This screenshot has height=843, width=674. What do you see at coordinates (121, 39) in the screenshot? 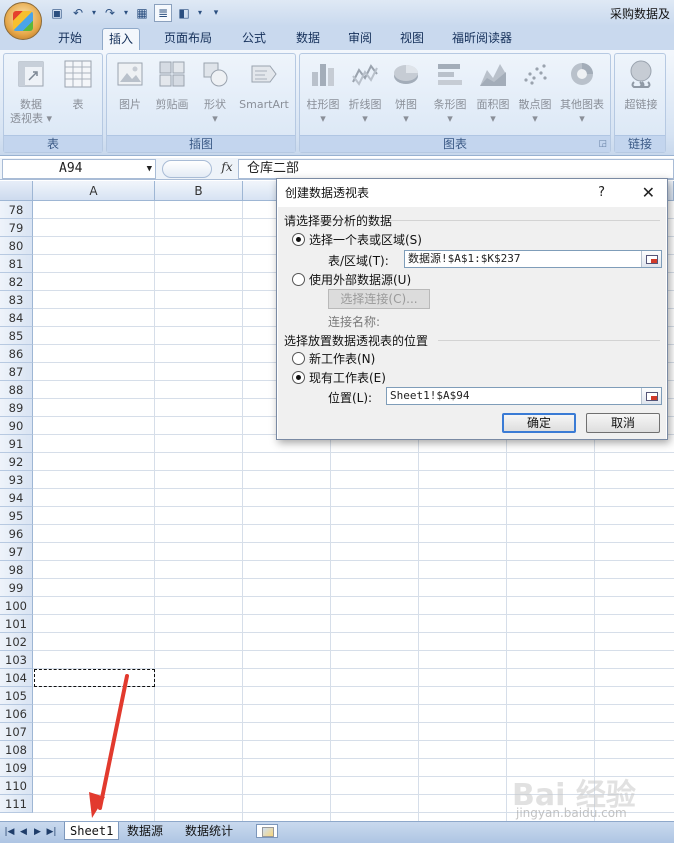
I see `tab-insert: 插入` at bounding box center [121, 39].